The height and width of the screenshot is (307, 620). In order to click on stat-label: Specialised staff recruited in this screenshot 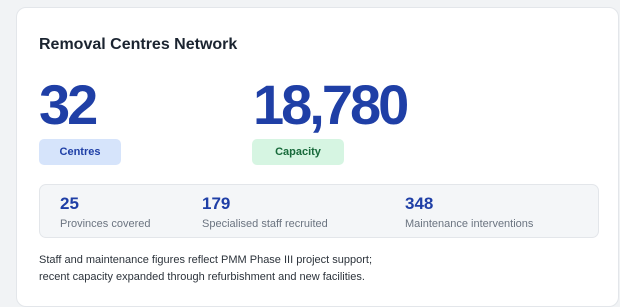, I will do `click(265, 224)`.